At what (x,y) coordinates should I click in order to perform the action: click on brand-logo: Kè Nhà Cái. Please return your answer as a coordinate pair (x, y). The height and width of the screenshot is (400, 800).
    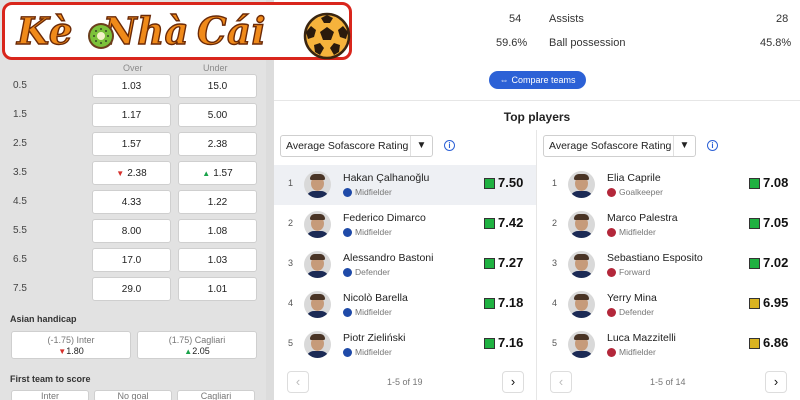
    Looking at the image, I should click on (177, 31).